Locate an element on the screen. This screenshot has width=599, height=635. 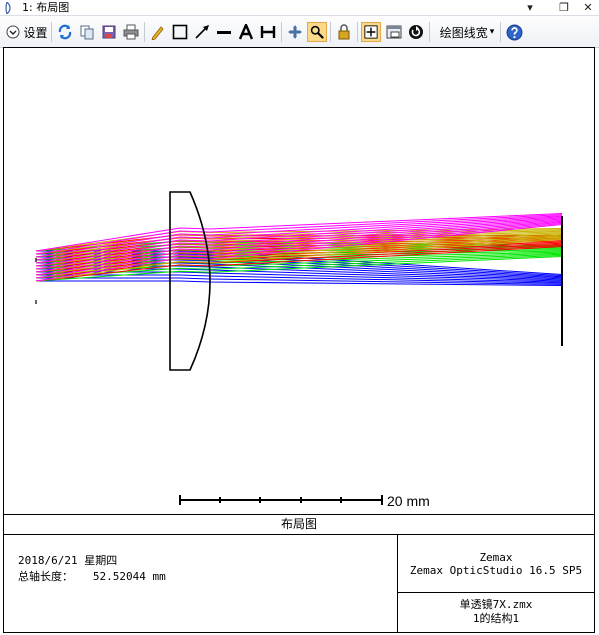
chevron-down-circle-icon is located at coordinates (13, 32).